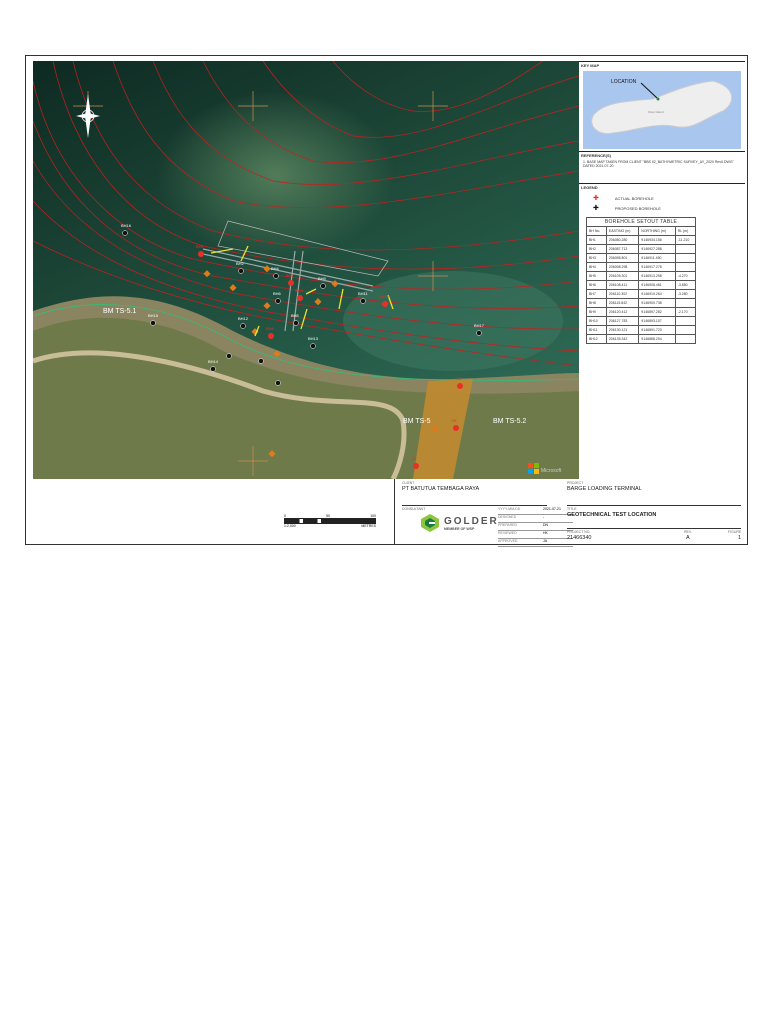 The width and height of the screenshot is (768, 1024). I want to click on table-cell: 206127.783, so click(622, 321).